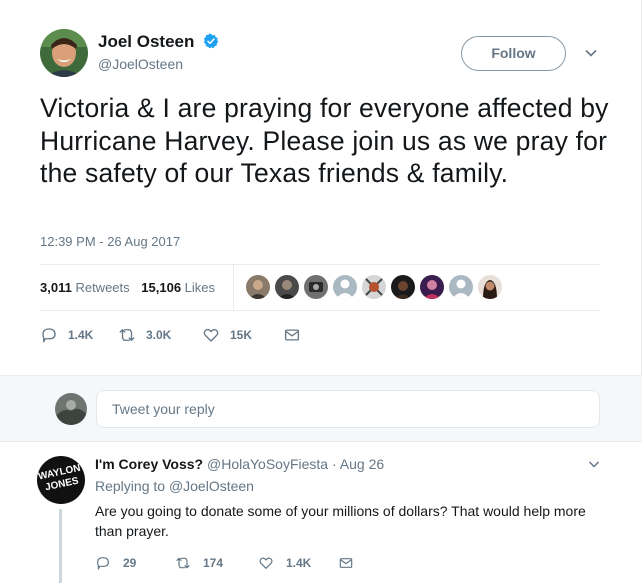  I want to click on stats-top-divider, so click(320, 264).